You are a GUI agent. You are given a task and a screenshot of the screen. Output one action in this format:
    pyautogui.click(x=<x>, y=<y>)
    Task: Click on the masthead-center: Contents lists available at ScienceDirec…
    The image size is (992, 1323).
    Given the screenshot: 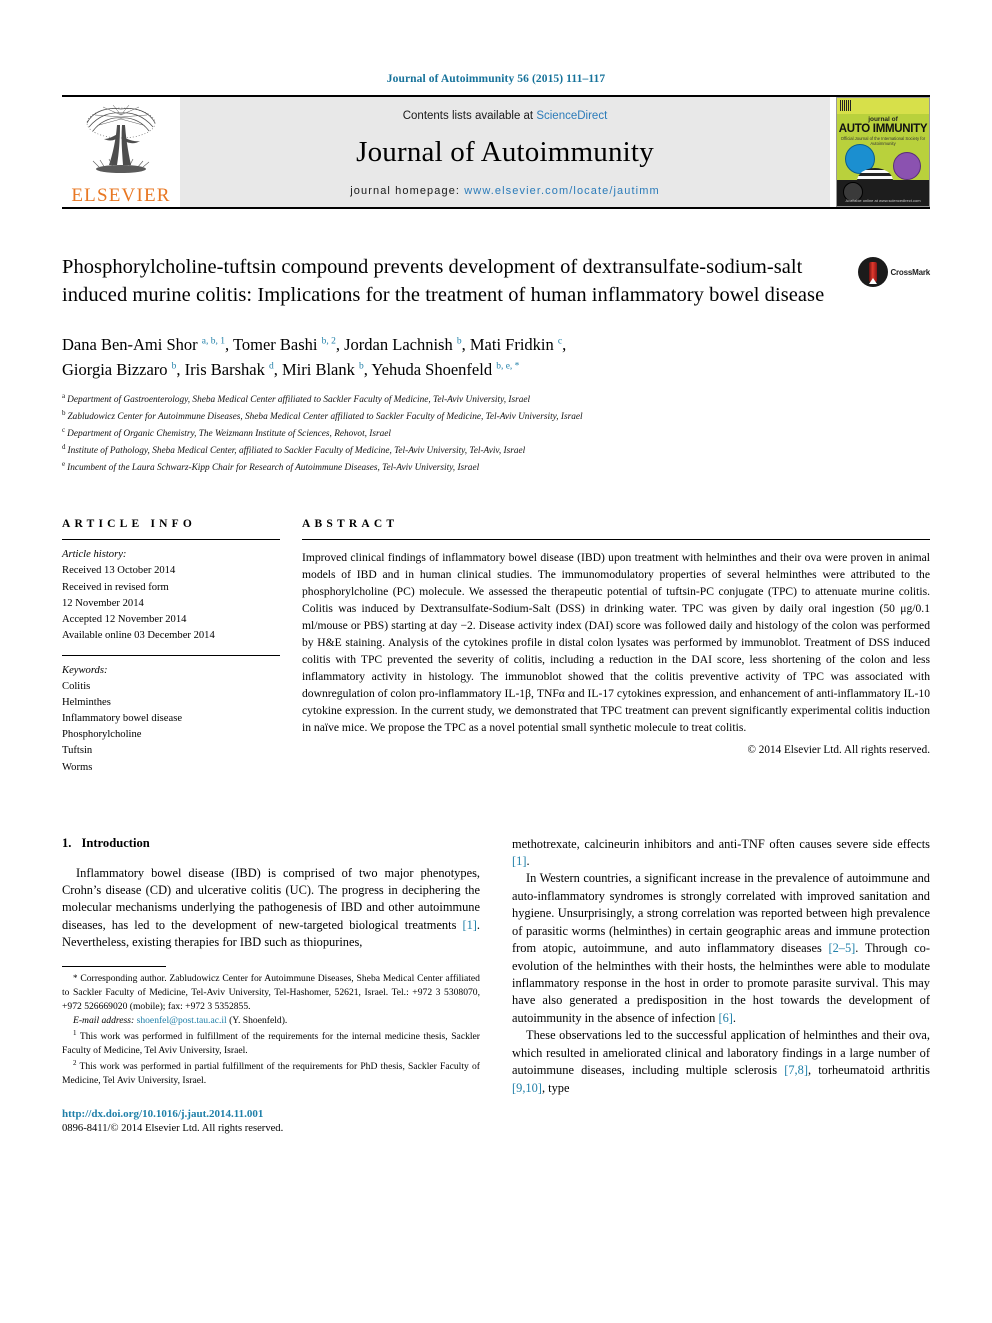 What is the action you would take?
    pyautogui.click(x=505, y=152)
    